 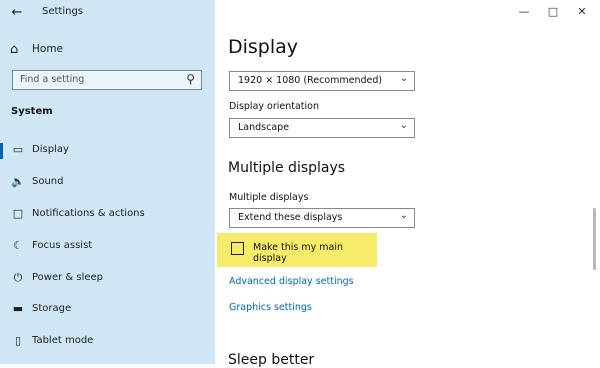 I want to click on back-arrow-icon: ←, so click(x=17, y=13).